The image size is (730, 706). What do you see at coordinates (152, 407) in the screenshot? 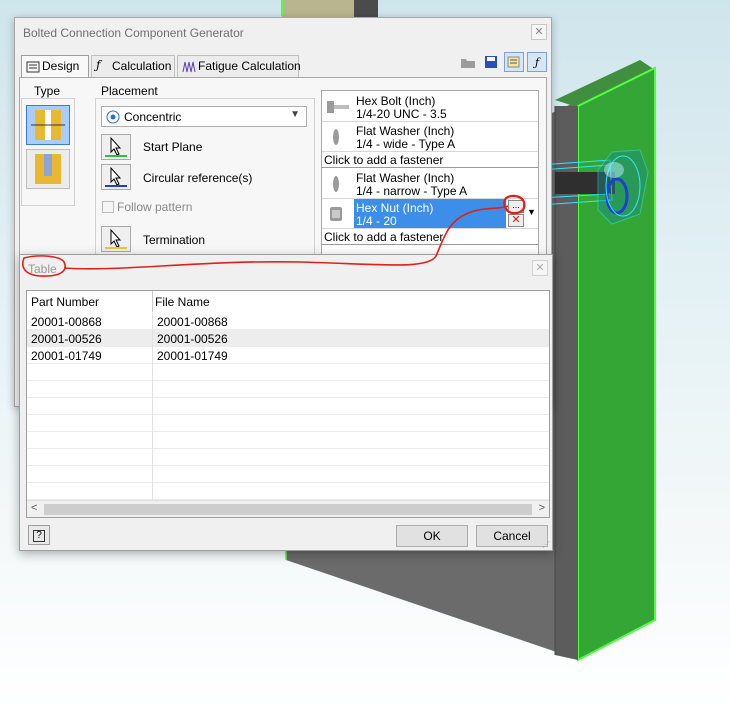
I see `column-line` at bounding box center [152, 407].